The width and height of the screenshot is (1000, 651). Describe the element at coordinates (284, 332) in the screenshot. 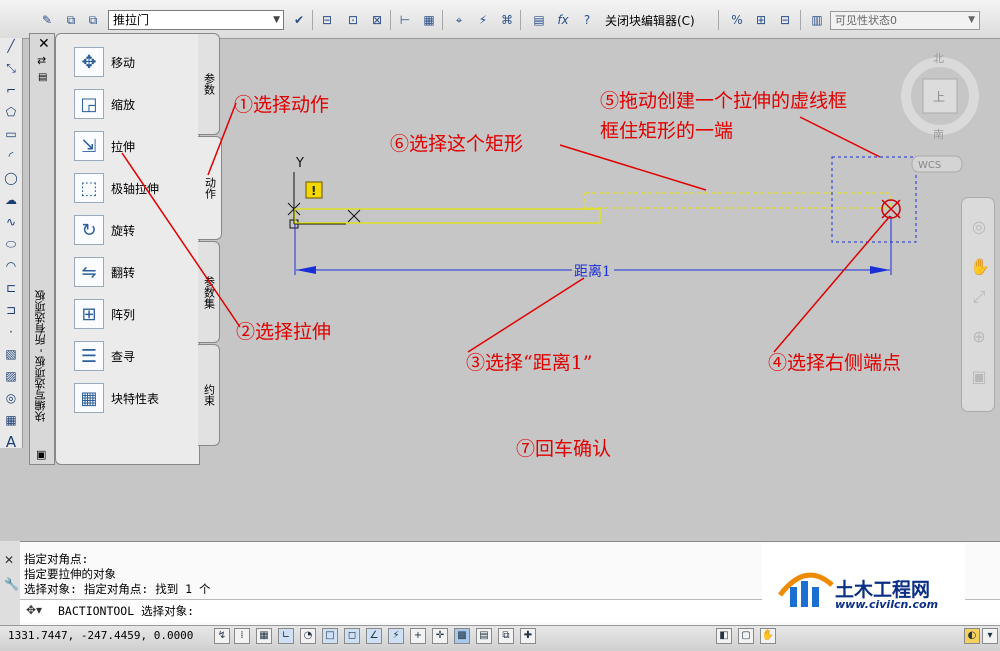

I see `annotation-step-2: ②选择拉伸` at that location.